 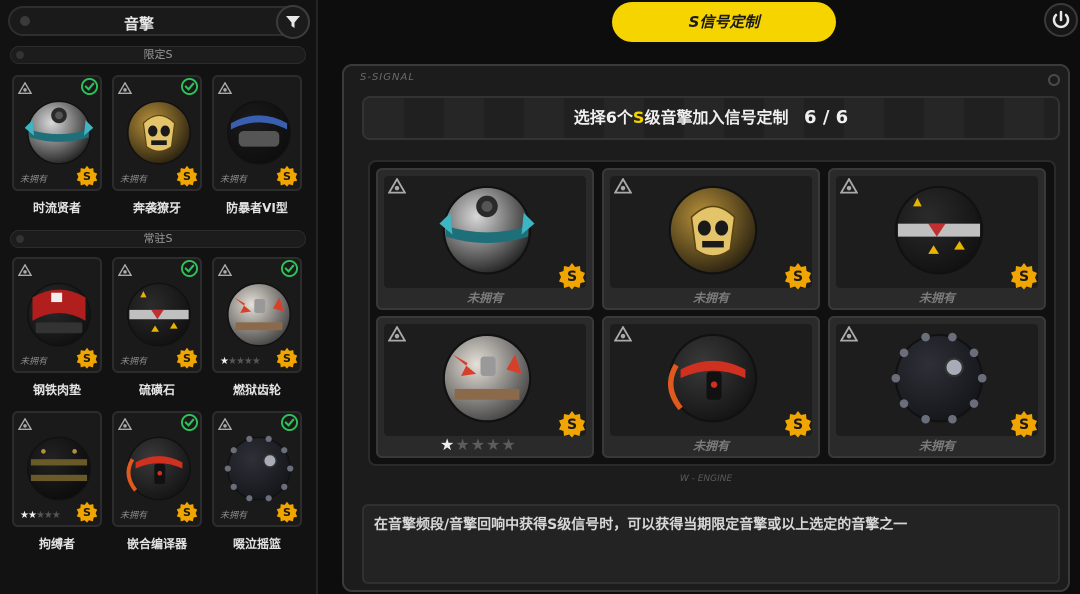 What do you see at coordinates (711, 544) in the screenshot?
I see `description-box: 在音擎频段/音擎回响中获得S级信号时，可以获得当期限定音擎或以上选定的音擎之一` at bounding box center [711, 544].